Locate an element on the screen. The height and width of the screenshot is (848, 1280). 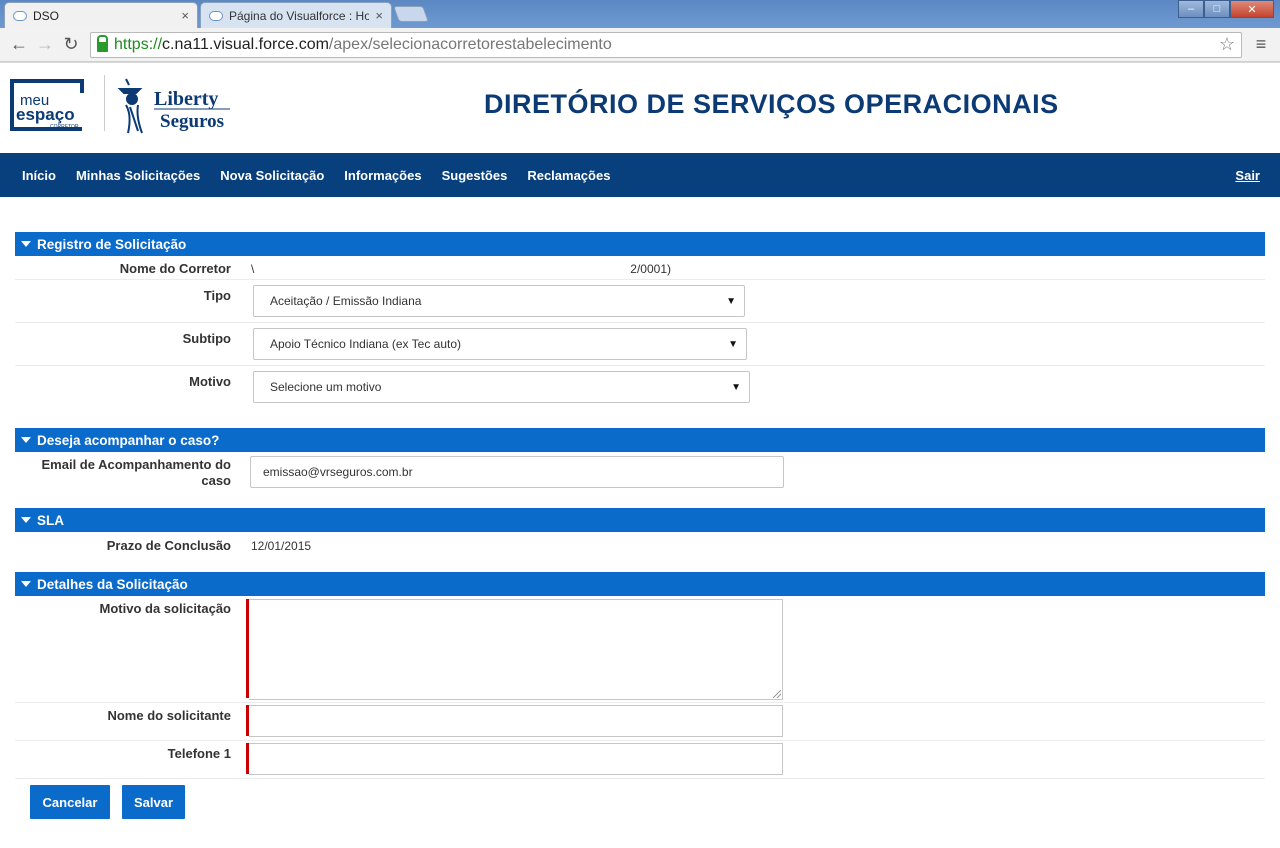
motivo-solicitacao-wrapper is located at coordinates (514, 649).